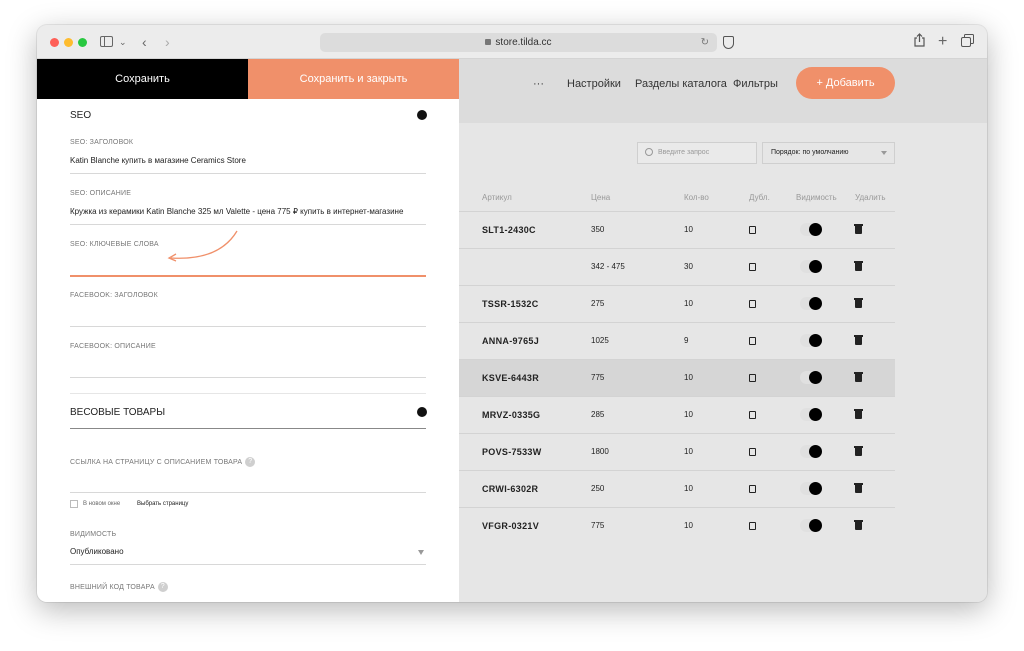  I want to click on sku-cell: MRVZ-0335G, so click(511, 415).